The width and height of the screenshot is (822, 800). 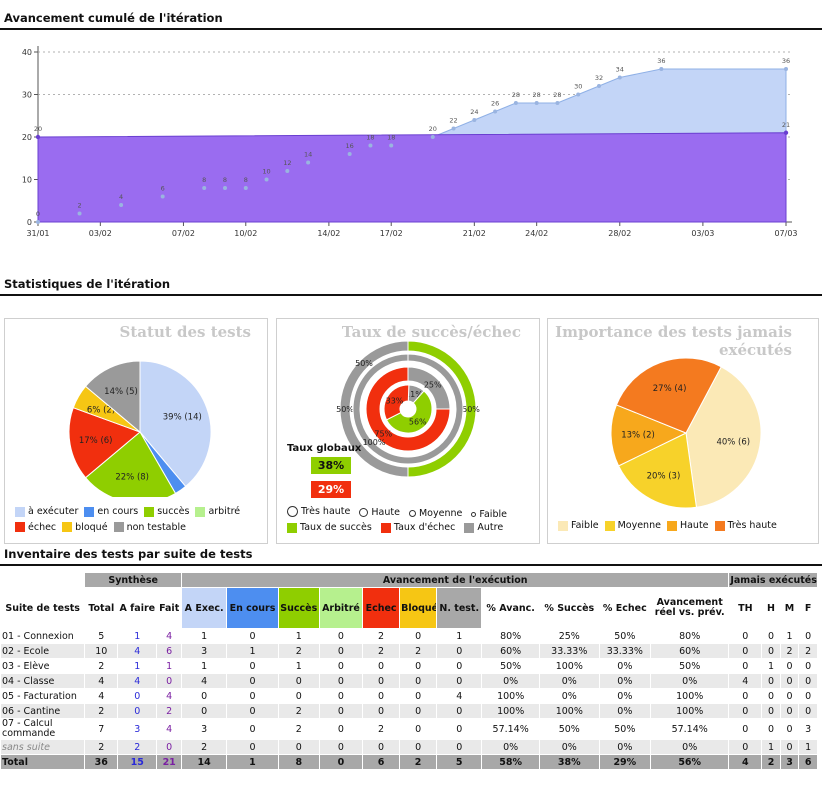 What do you see at coordinates (43, 747) in the screenshot?
I see `table-cell: sans suite` at bounding box center [43, 747].